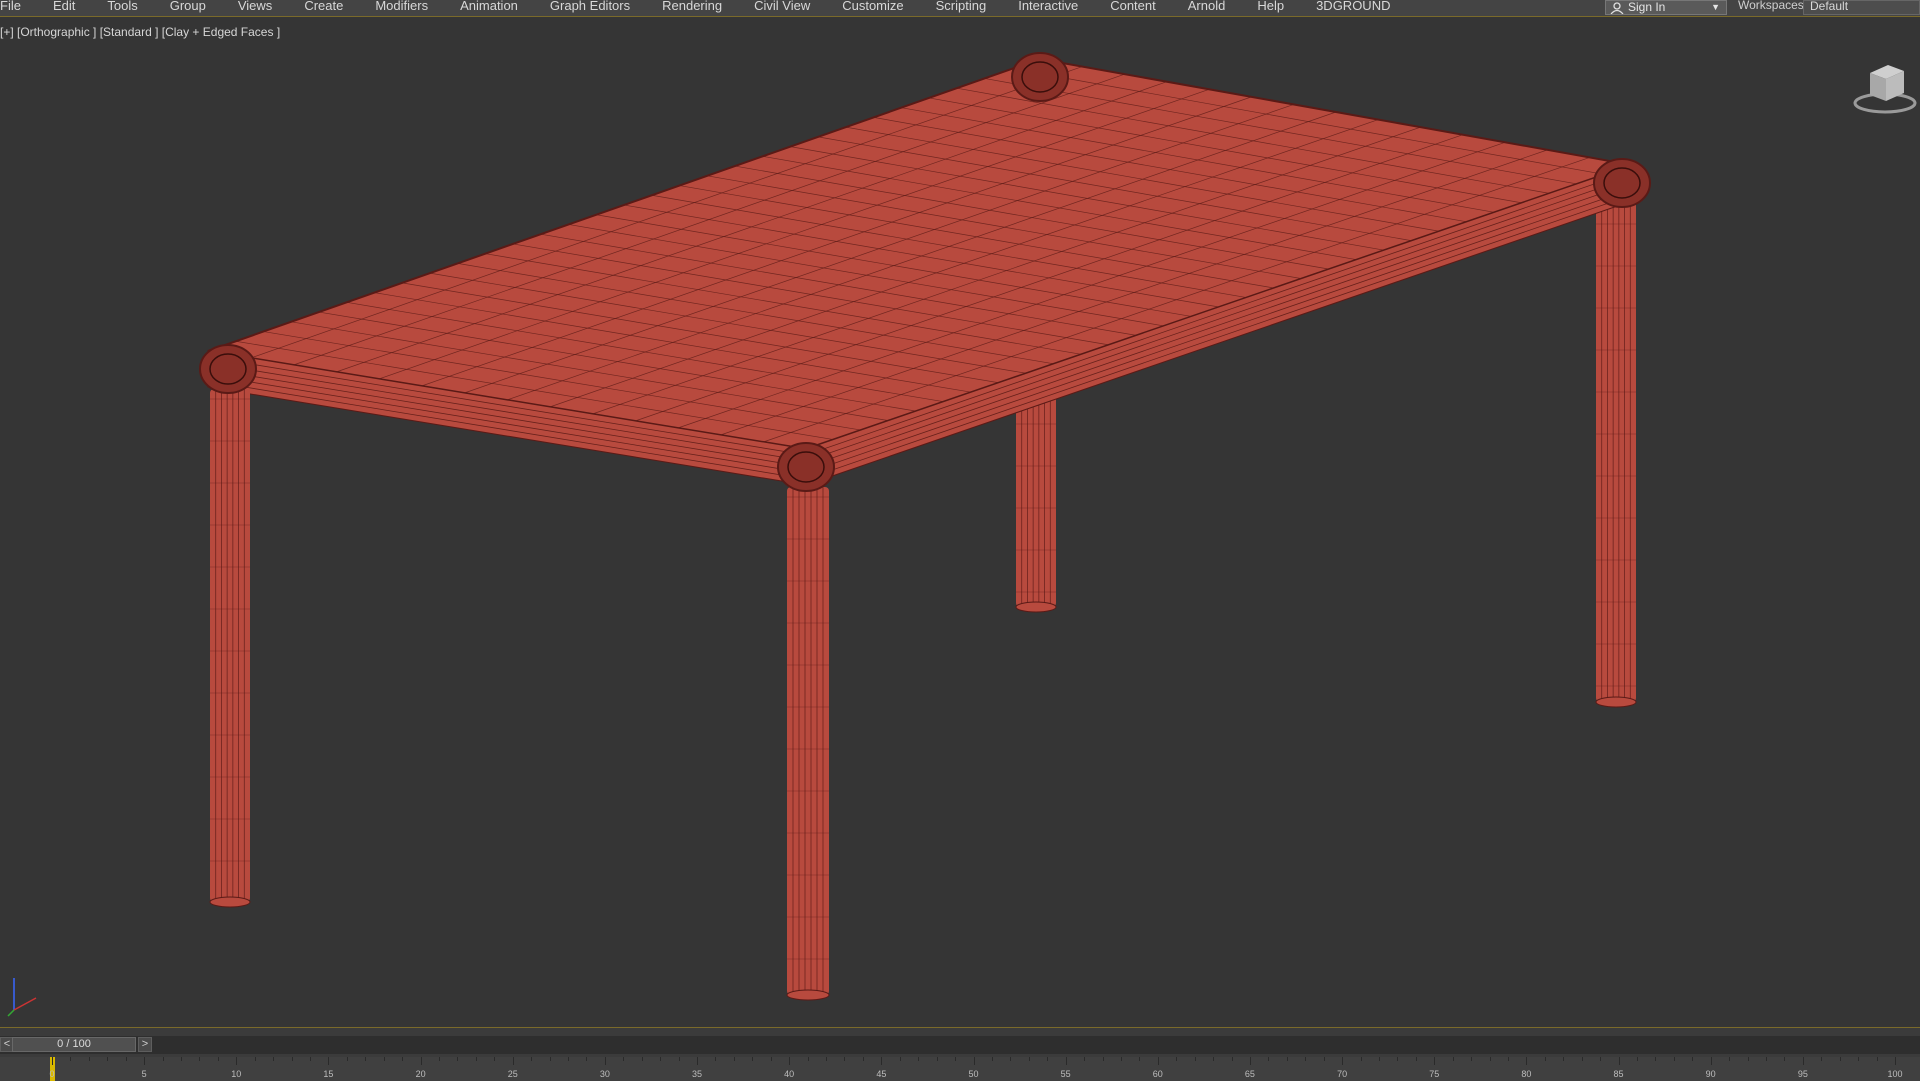 Image resolution: width=1920 pixels, height=1081 pixels. Describe the element at coordinates (806, 467) in the screenshot. I see `corner-joint-front` at that location.